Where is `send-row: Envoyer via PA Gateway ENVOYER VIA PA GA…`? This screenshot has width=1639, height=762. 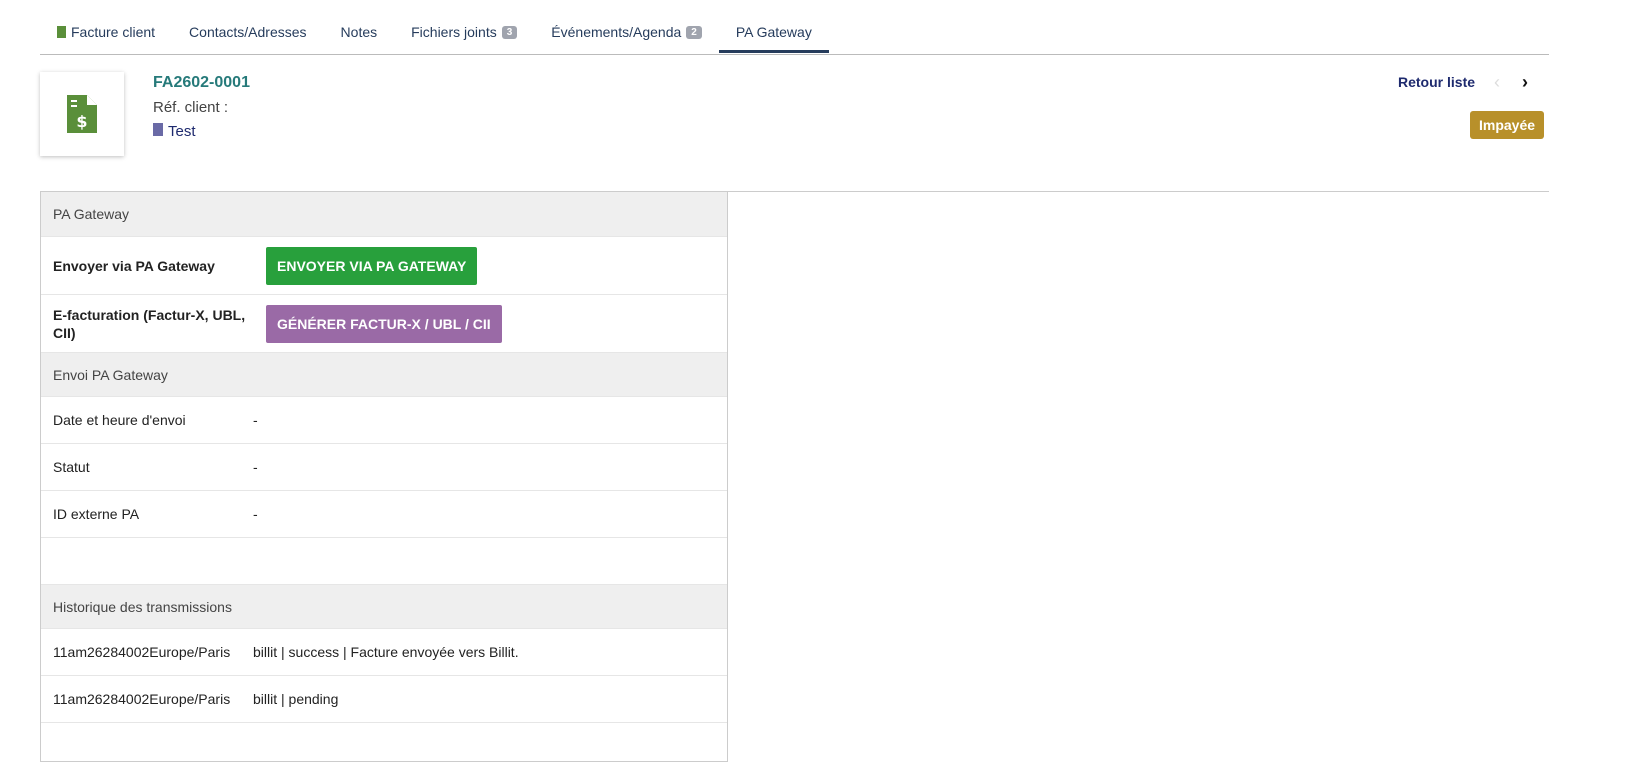 send-row: Envoyer via PA Gateway ENVOYER VIA PA GA… is located at coordinates (384, 266).